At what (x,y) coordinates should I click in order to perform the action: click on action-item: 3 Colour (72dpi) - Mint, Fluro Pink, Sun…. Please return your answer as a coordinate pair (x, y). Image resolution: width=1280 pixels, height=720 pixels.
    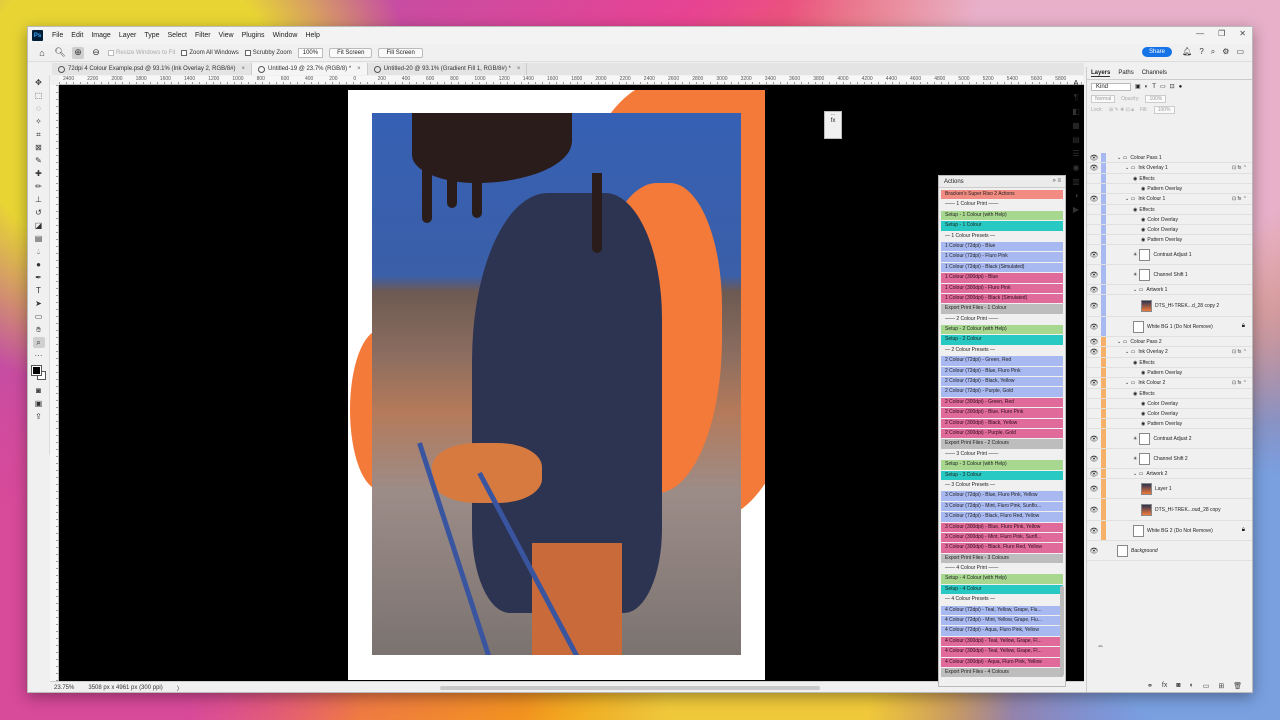
    Looking at the image, I should click on (1002, 506).